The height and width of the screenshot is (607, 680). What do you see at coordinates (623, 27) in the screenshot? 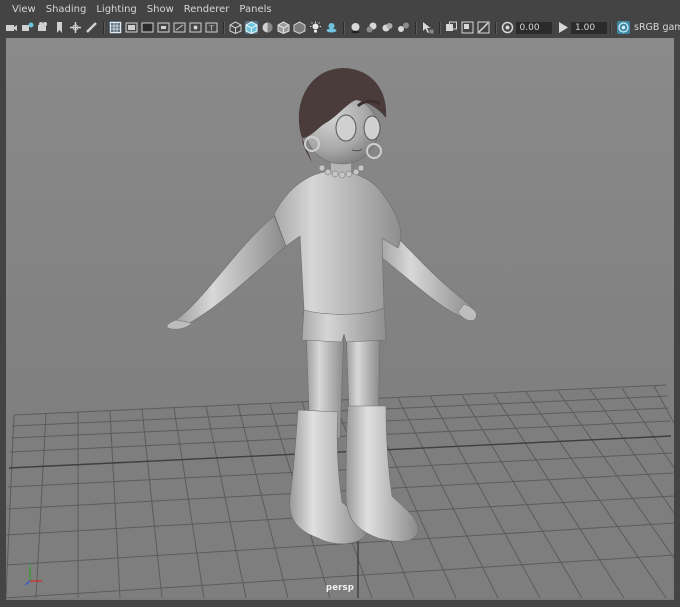
I see `color-management-icon` at bounding box center [623, 27].